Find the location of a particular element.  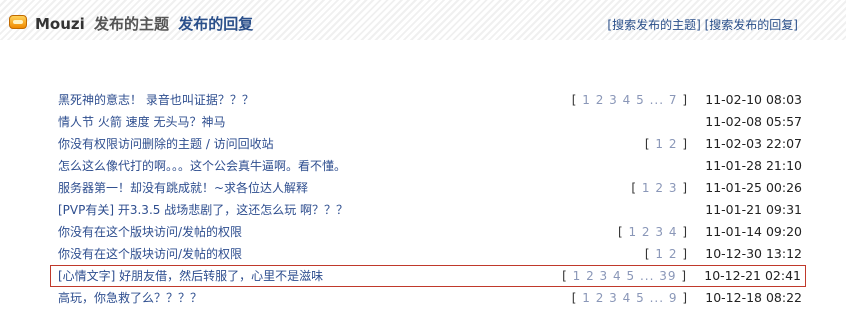

thread-title-link: 怎么这么像代打的啊。。。这个公会真牛逼啊。看不懂。 is located at coordinates (202, 166).